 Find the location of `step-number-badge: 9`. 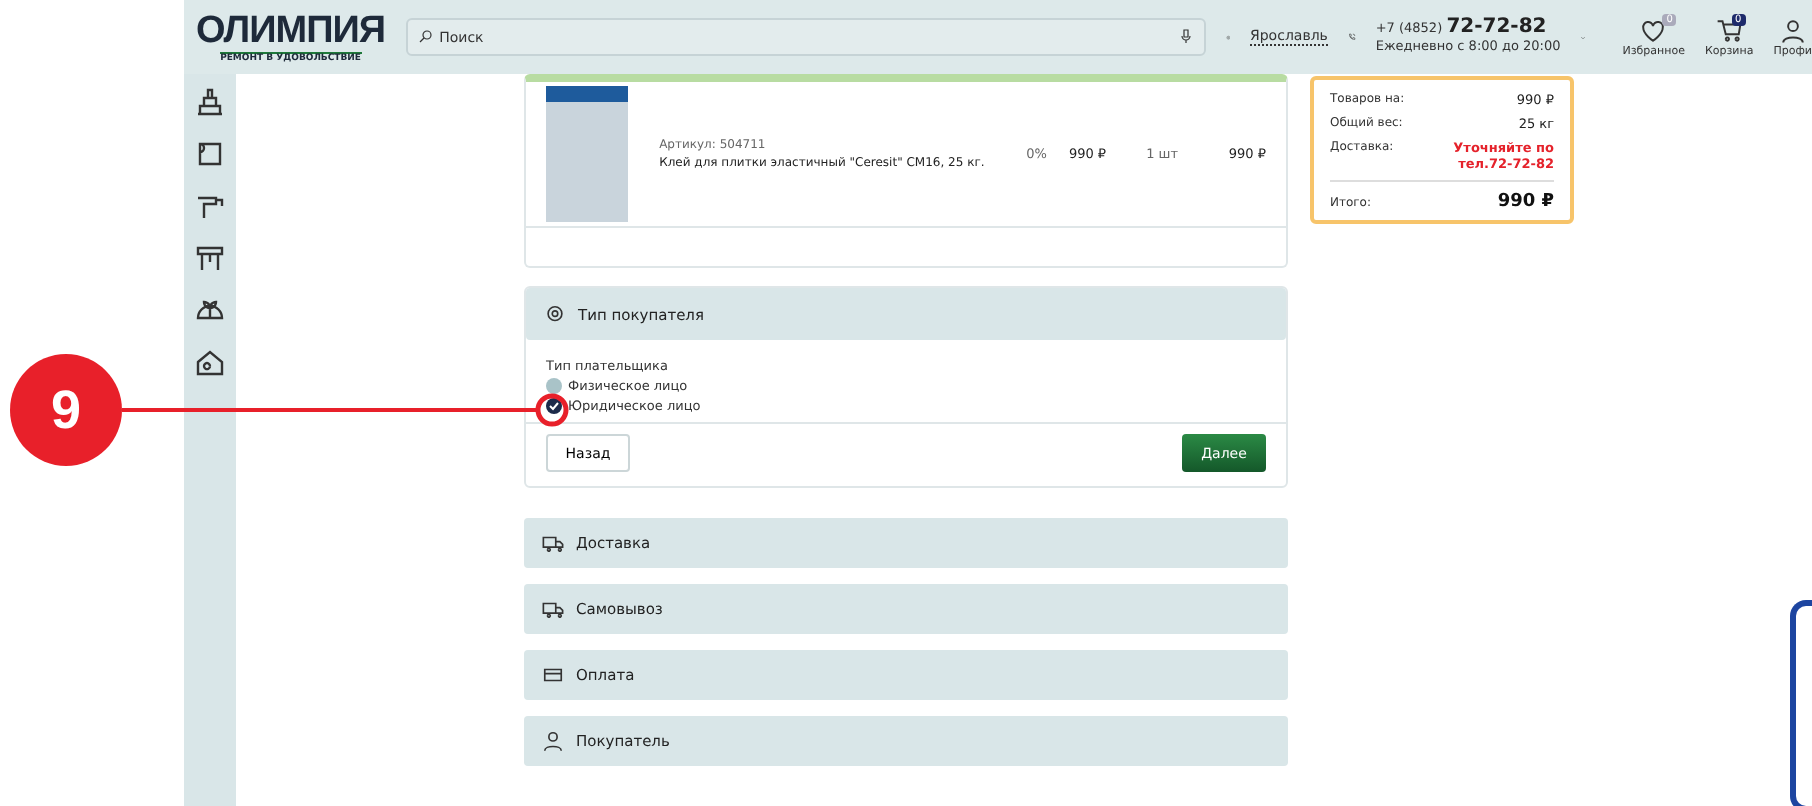

step-number-badge: 9 is located at coordinates (66, 410).